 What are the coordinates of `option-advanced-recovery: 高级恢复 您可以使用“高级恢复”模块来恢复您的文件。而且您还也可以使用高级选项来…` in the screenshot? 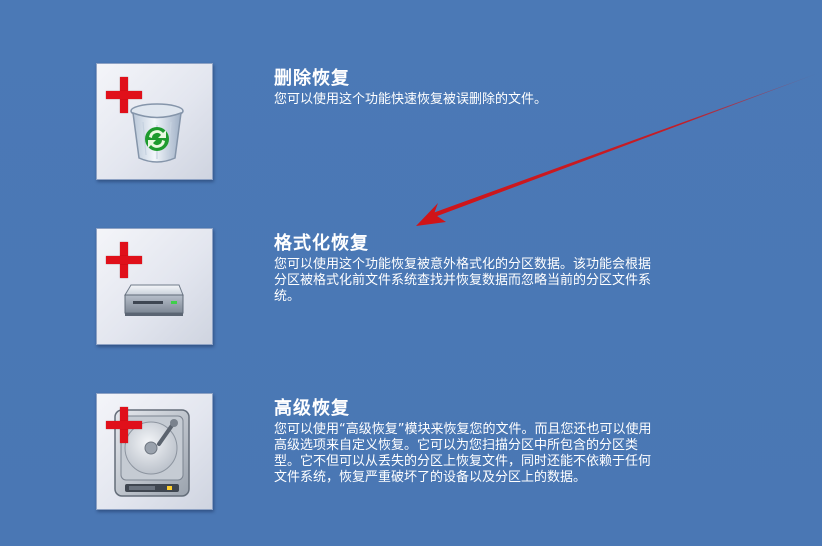 It's located at (376, 452).